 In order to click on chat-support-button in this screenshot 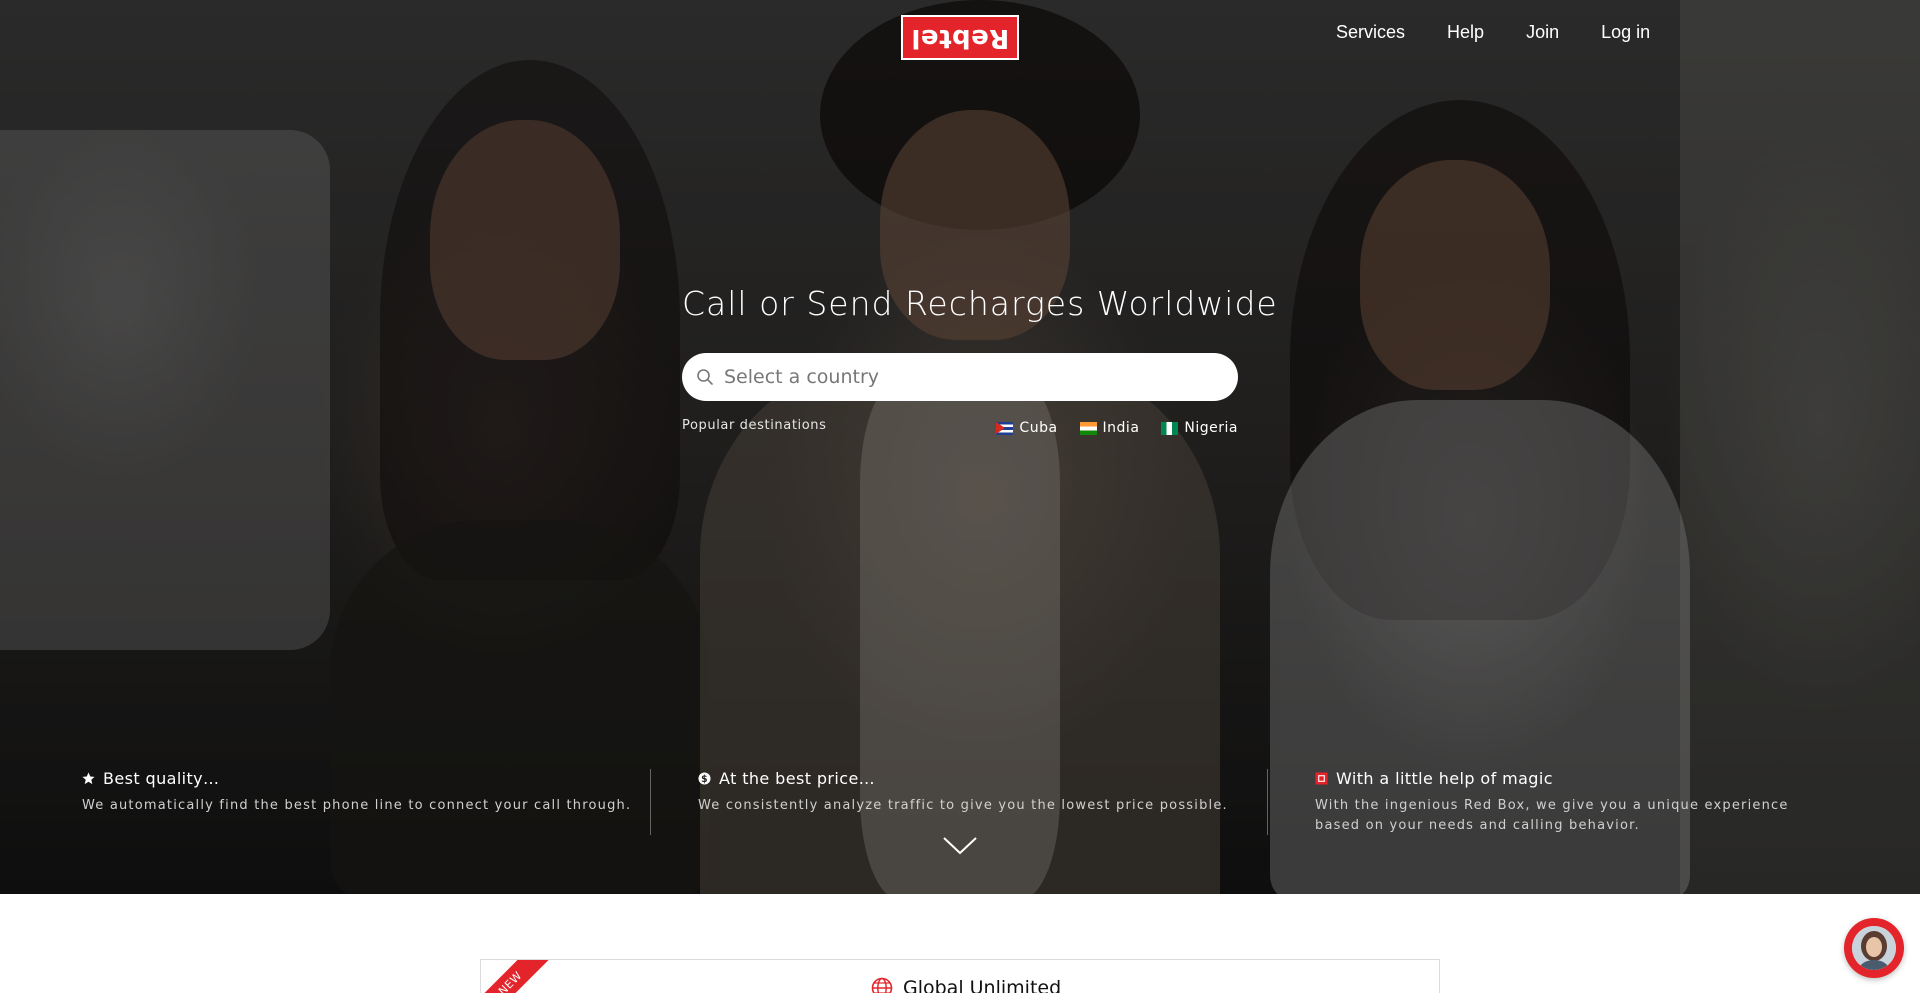, I will do `click(1874, 948)`.